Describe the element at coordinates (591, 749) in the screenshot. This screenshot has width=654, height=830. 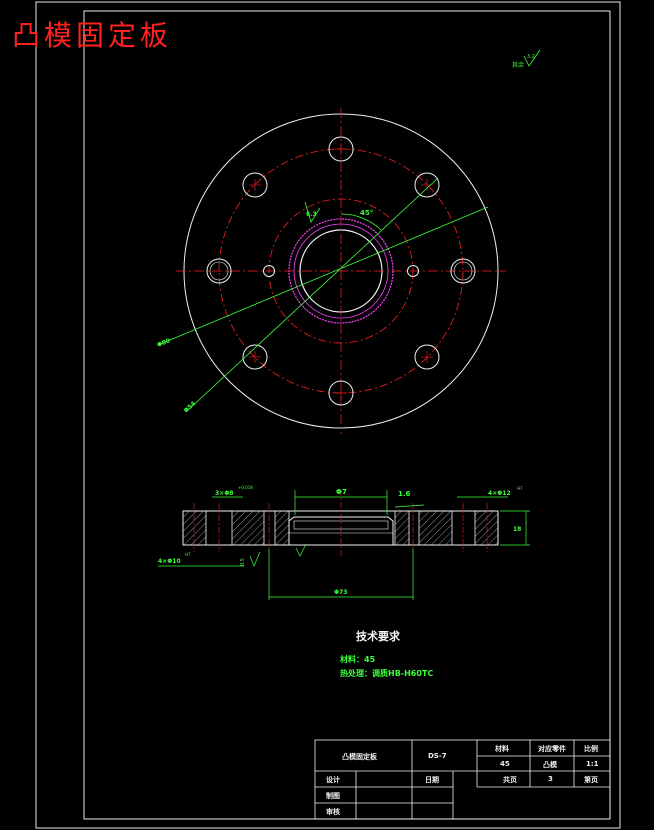
I see `scale-label: 比例` at that location.